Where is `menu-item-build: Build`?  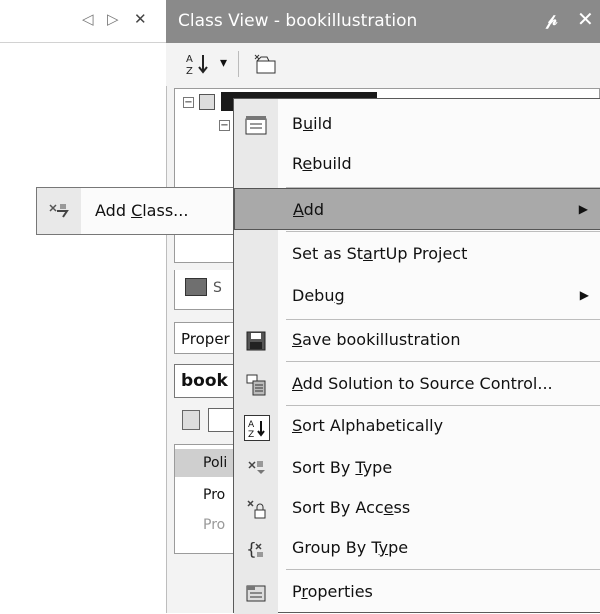 menu-item-build: Build is located at coordinates (417, 124).